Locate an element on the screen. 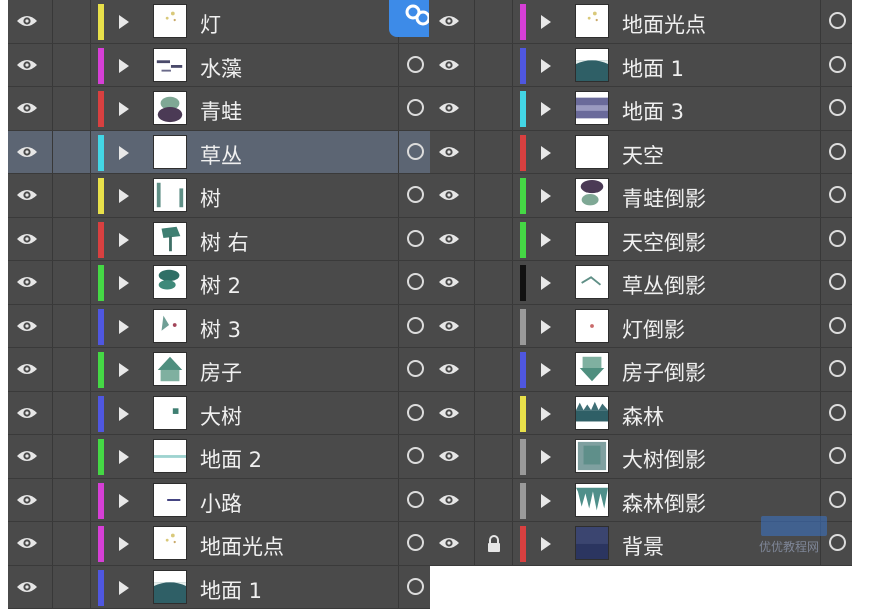 The image size is (870, 609). layer-row: 大树 is located at coordinates (219, 413).